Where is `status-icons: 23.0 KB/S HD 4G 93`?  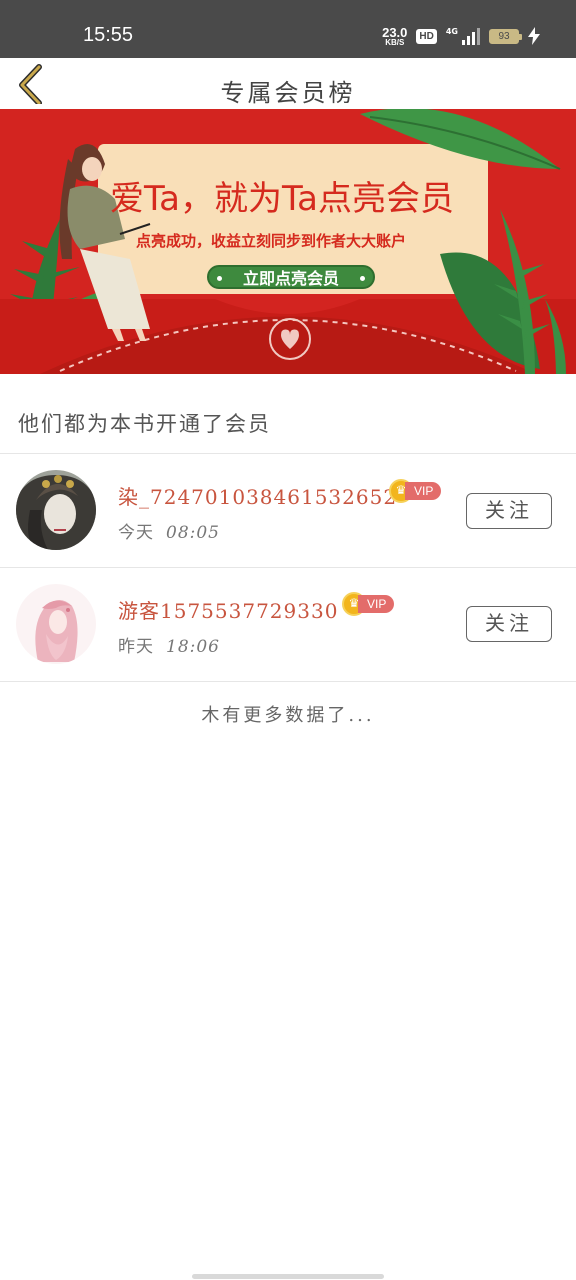 status-icons: 23.0 KB/S HD 4G 93 is located at coordinates (461, 36).